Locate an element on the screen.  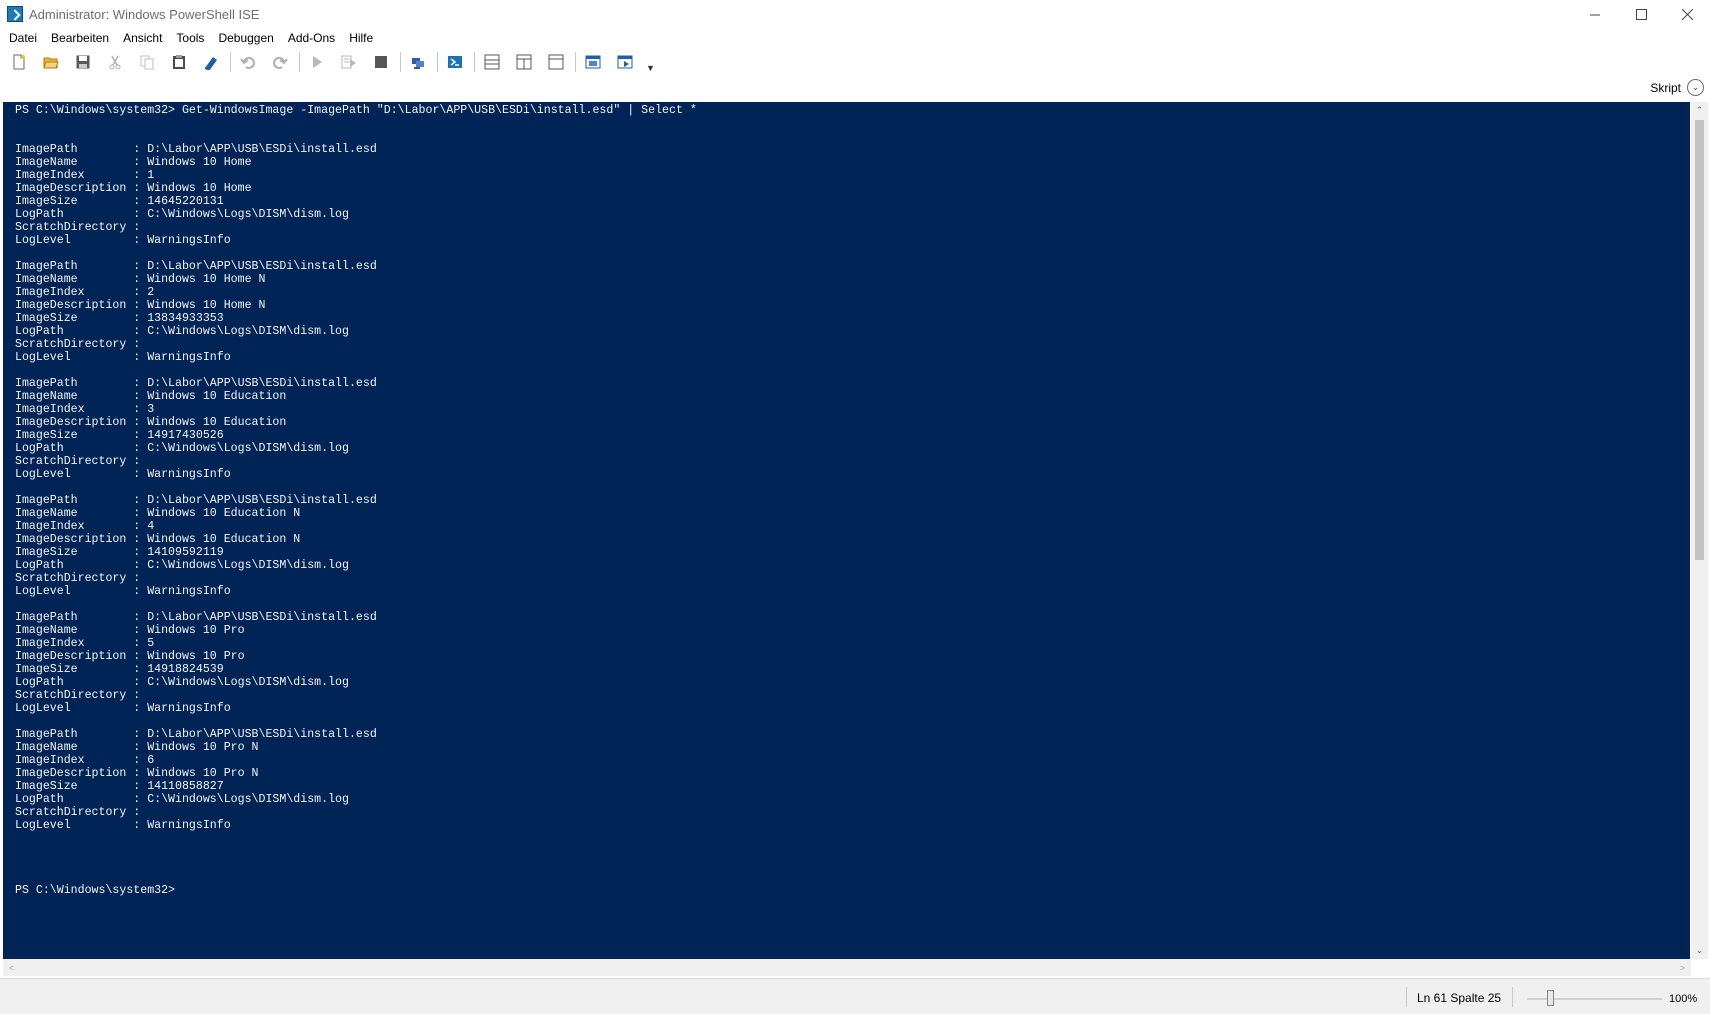
show-command-addon-button is located at coordinates (625, 62).